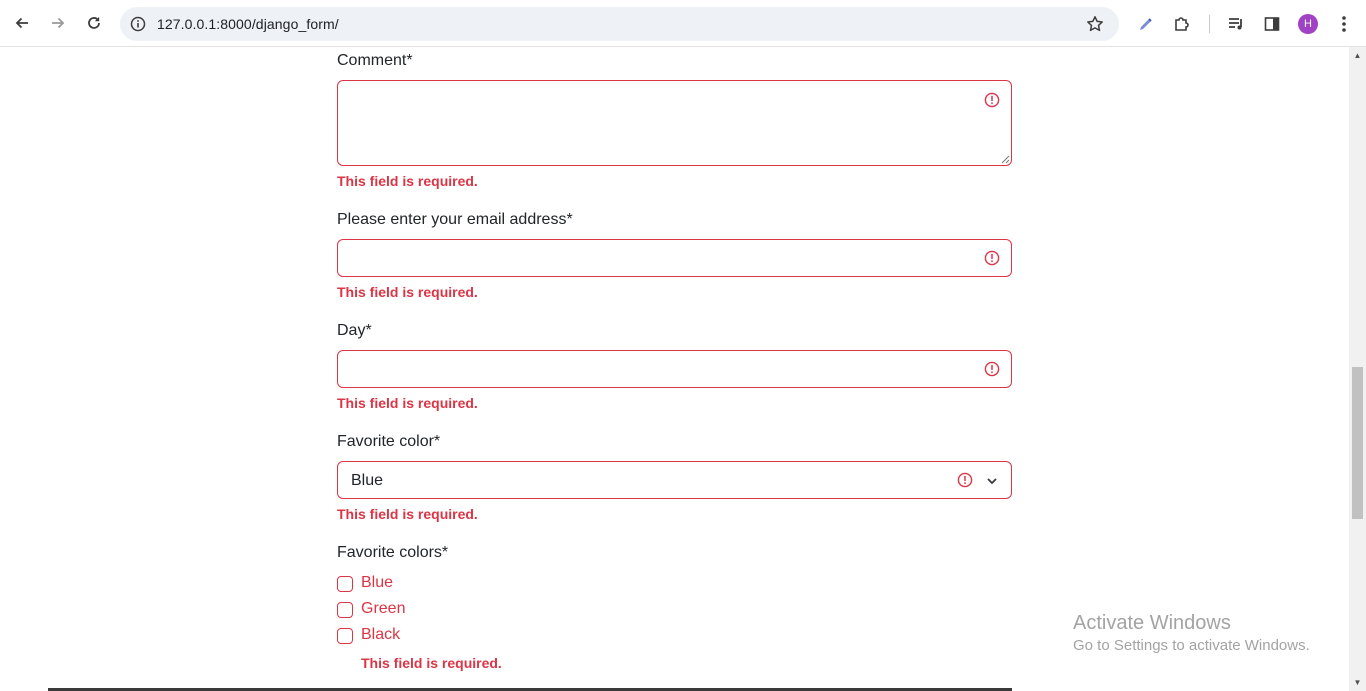 The image size is (1366, 691). I want to click on side-panel-icon, so click(1272, 24).